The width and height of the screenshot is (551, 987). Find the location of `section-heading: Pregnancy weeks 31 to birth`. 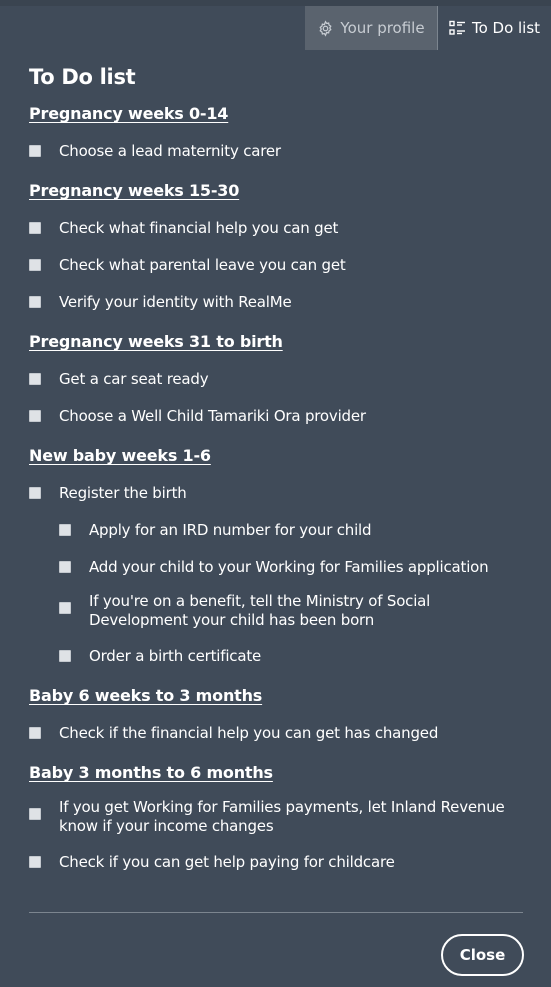

section-heading: Pregnancy weeks 31 to birth is located at coordinates (276, 341).